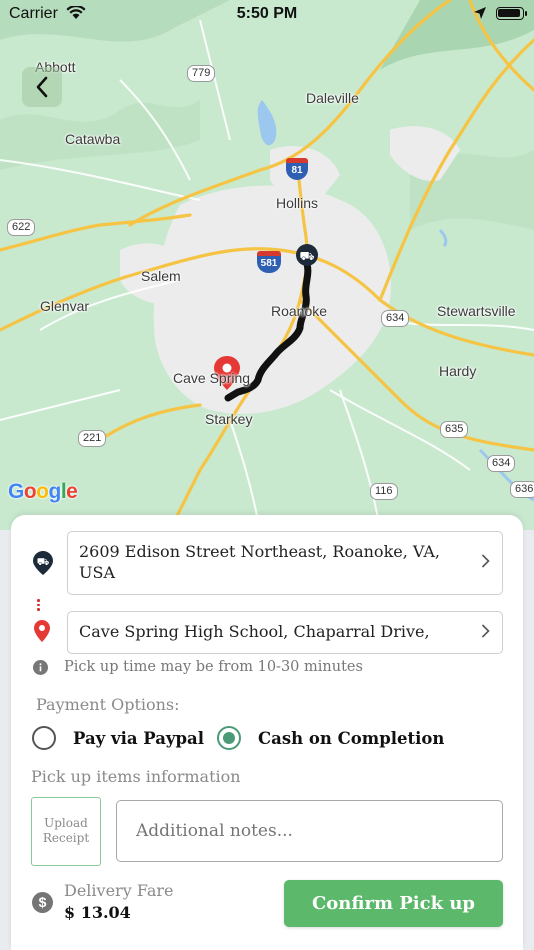 Image resolution: width=534 pixels, height=950 pixels. What do you see at coordinates (511, 13) in the screenshot?
I see `battery-icon` at bounding box center [511, 13].